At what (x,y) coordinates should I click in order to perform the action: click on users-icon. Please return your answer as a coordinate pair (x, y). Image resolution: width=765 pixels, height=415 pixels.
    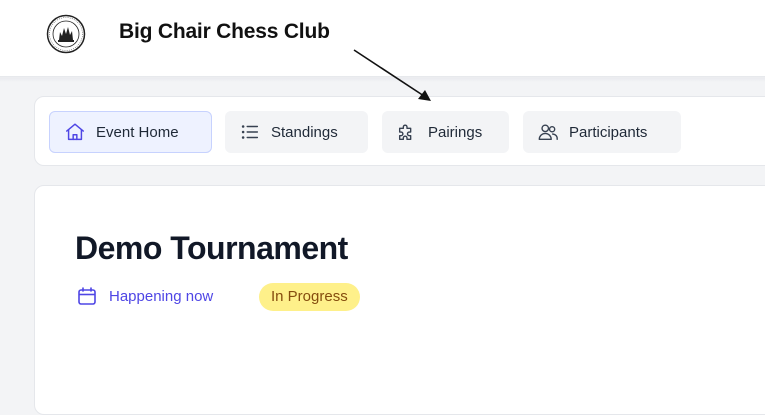
    Looking at the image, I should click on (548, 132).